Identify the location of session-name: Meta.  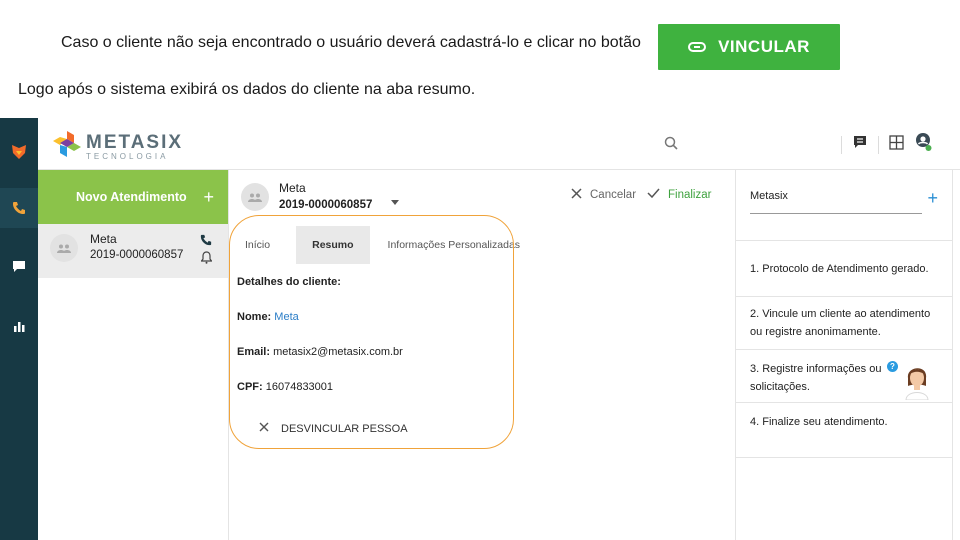
(103, 239).